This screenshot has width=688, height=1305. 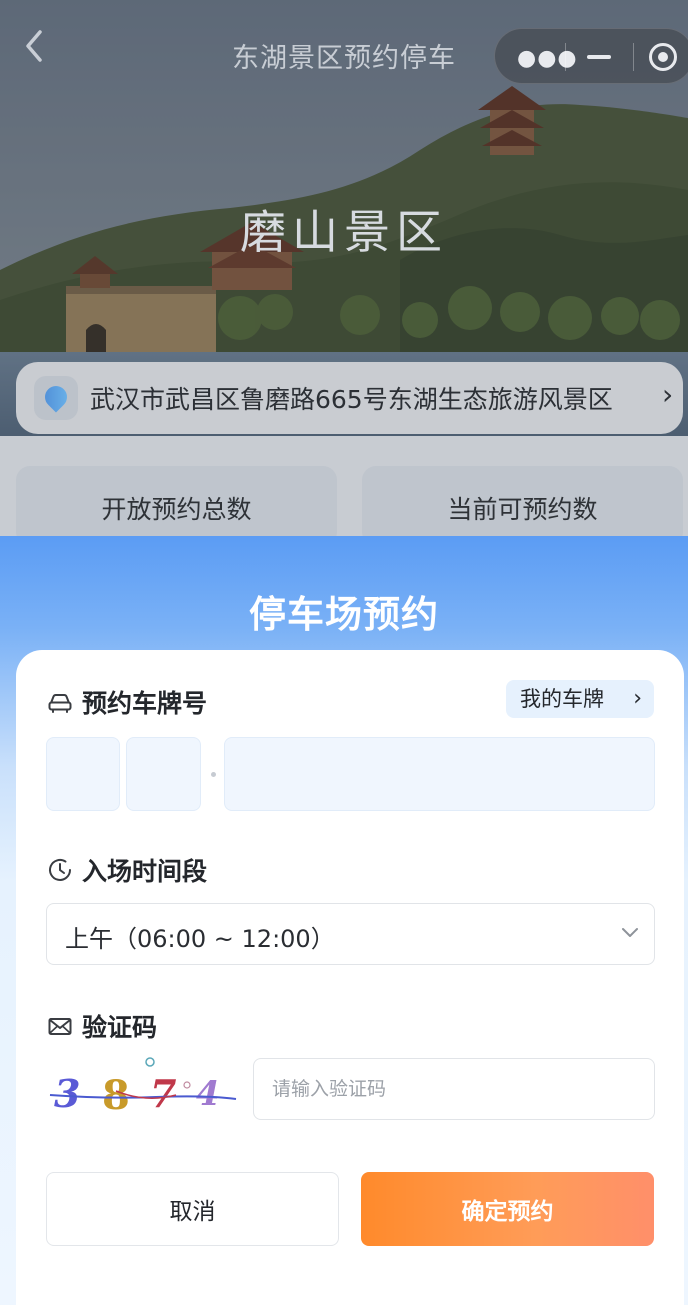 What do you see at coordinates (547, 58) in the screenshot?
I see `more-dots-icon: ●●●` at bounding box center [547, 58].